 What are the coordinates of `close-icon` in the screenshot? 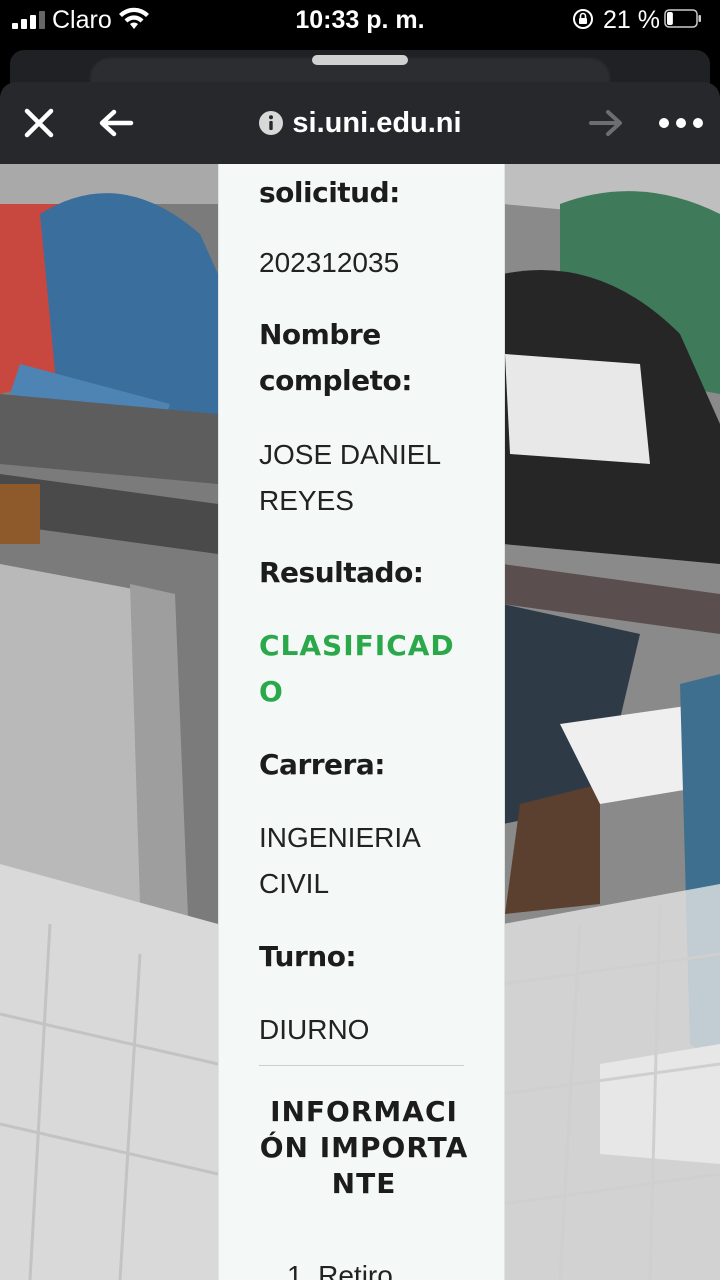 It's located at (39, 123).